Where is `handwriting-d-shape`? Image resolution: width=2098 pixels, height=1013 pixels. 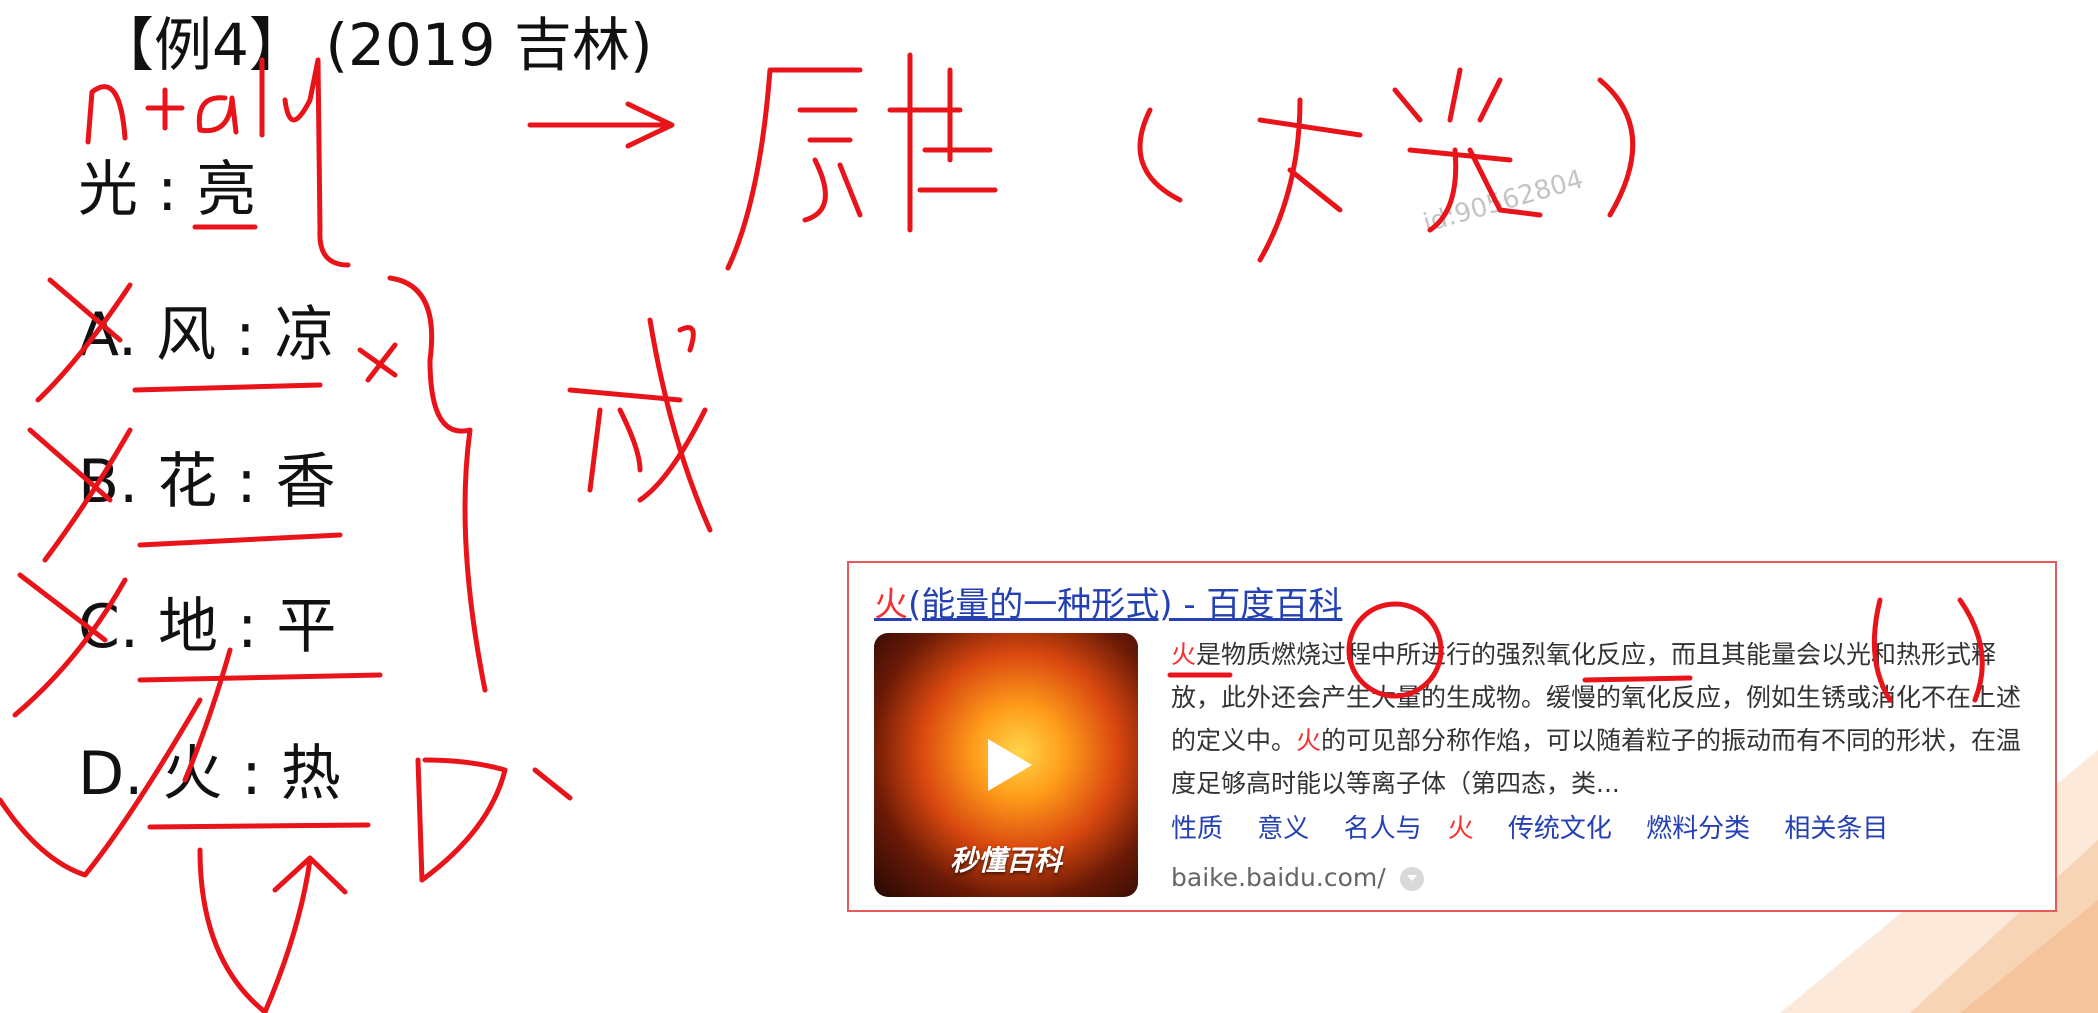 handwriting-d-shape is located at coordinates (494, 820).